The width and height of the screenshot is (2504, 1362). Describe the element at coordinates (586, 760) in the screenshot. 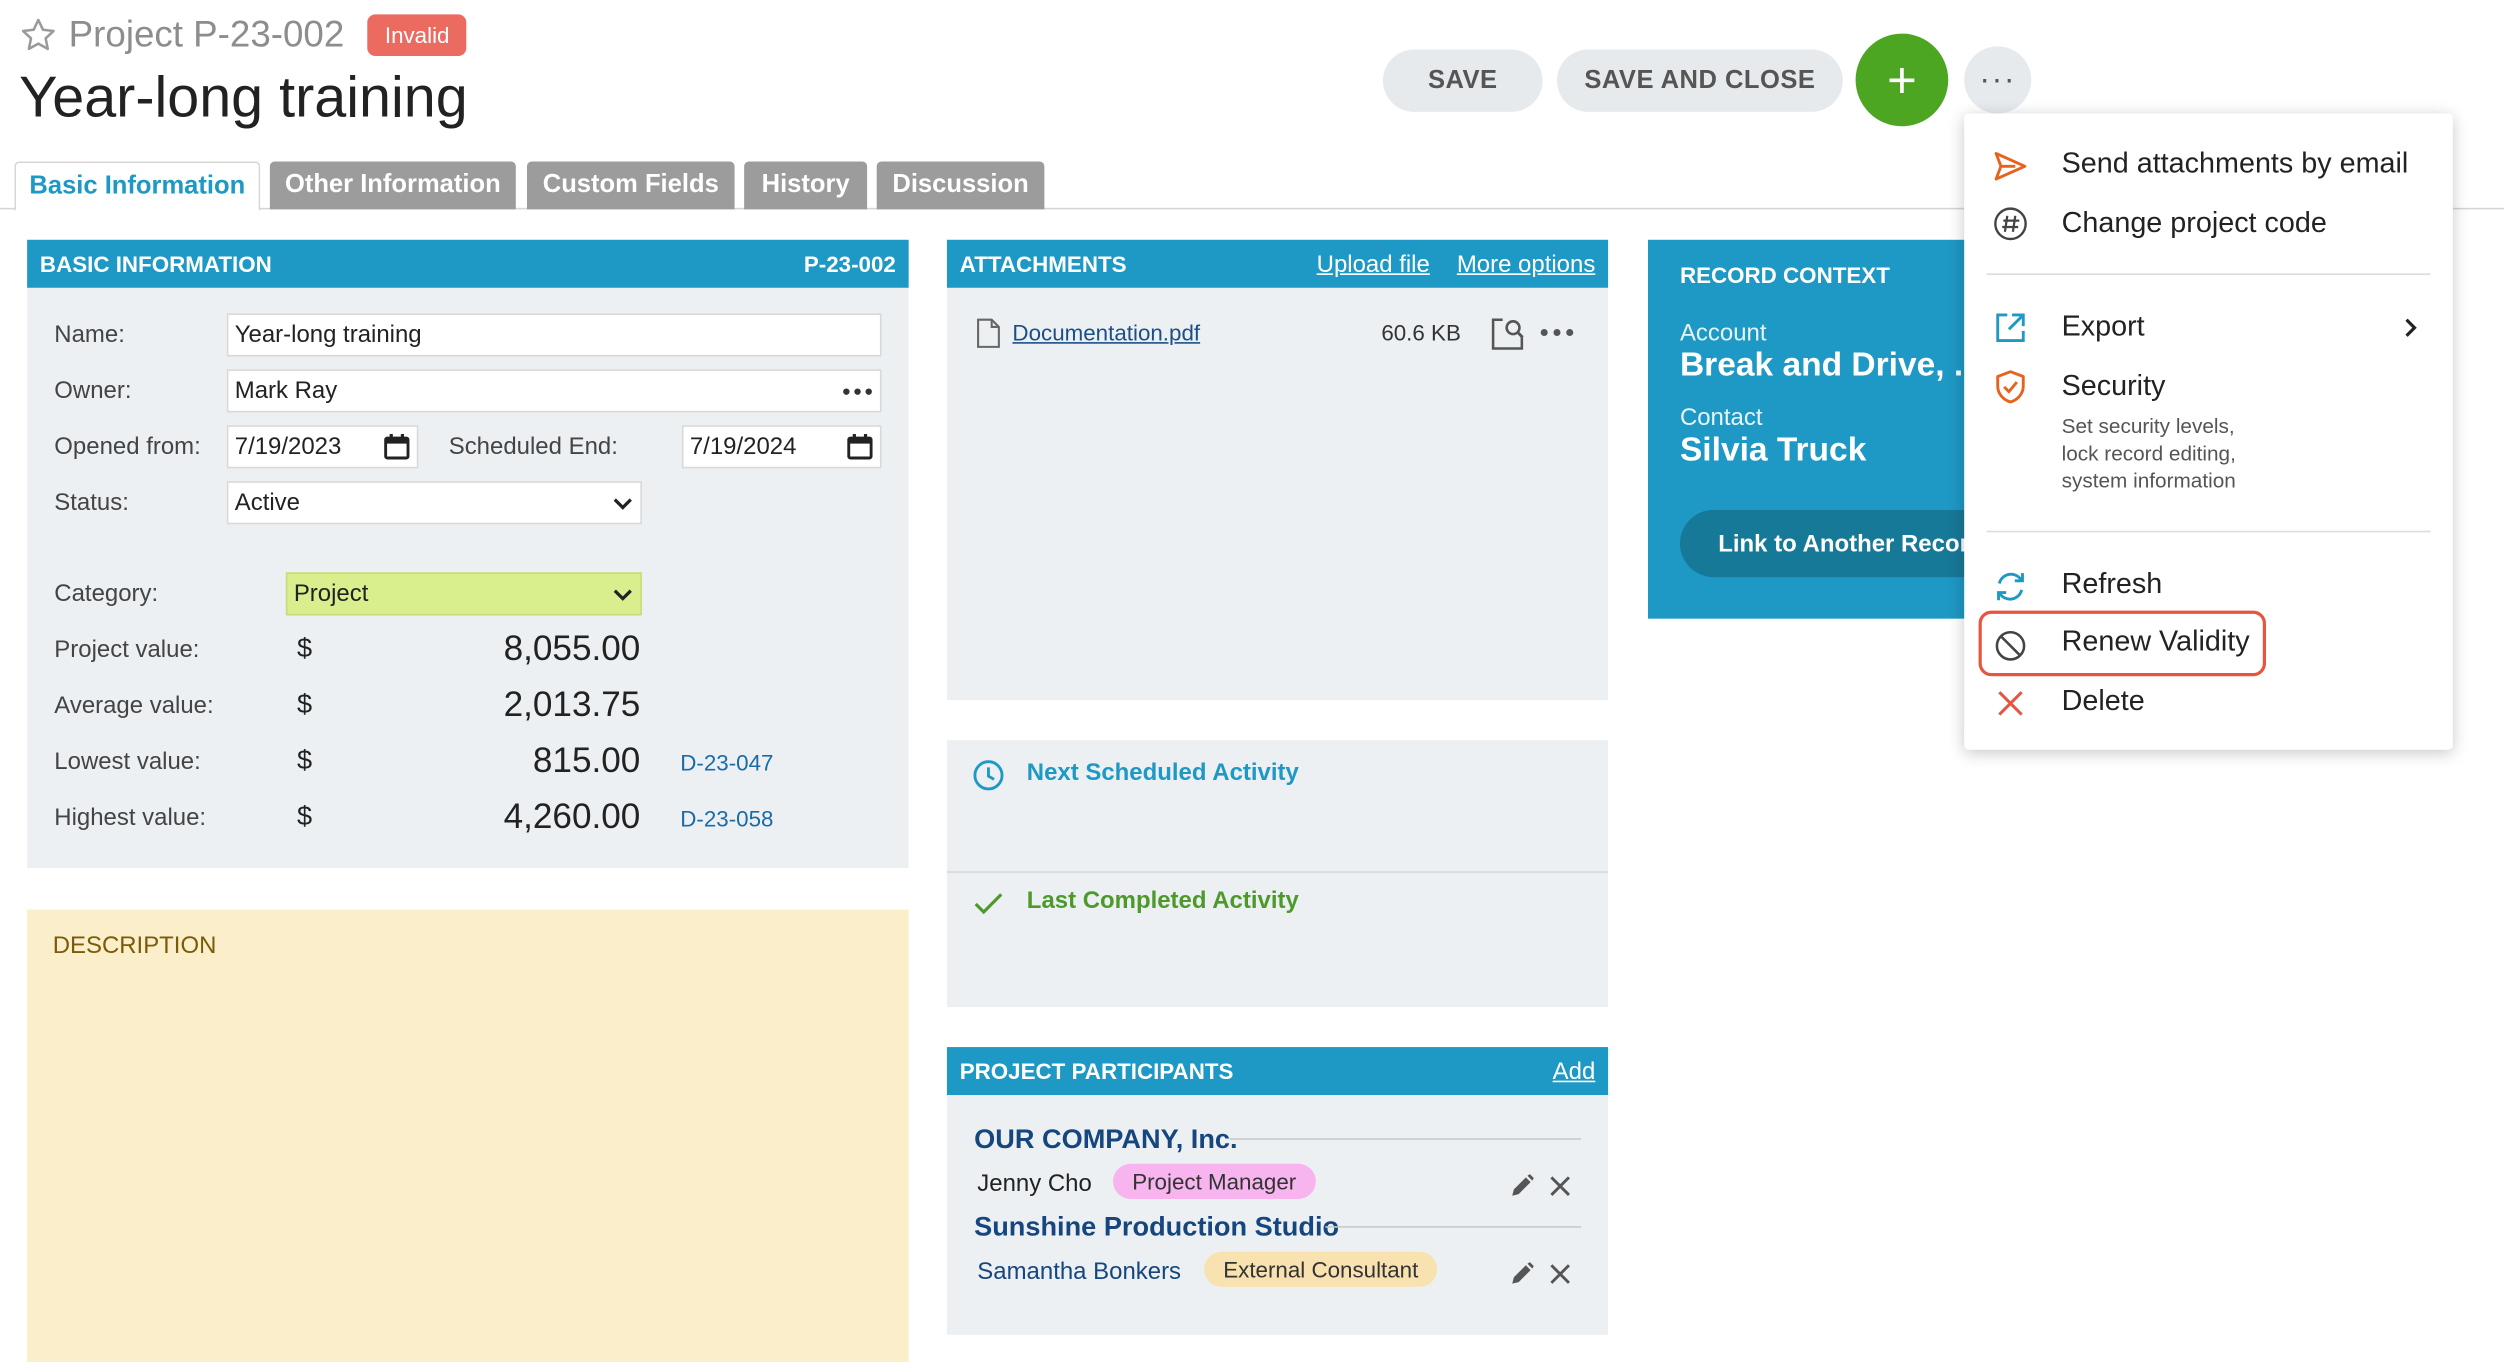

I see `lowest-value: 815.00` at that location.